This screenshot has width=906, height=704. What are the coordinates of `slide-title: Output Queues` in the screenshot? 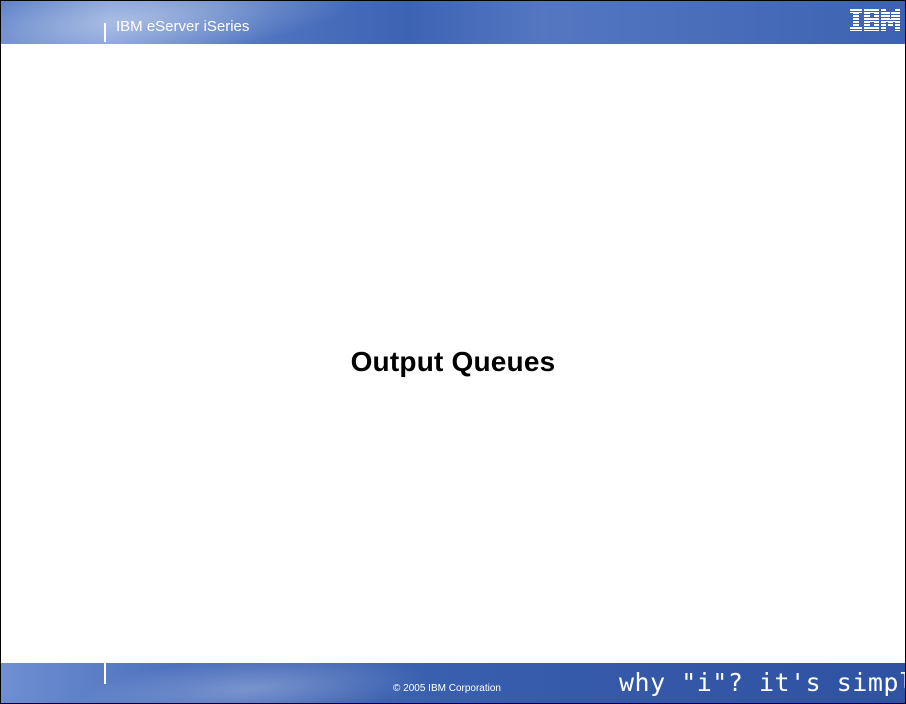 It's located at (453, 361).